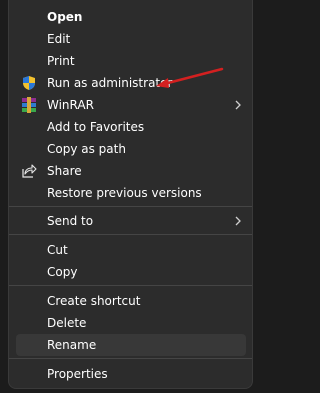 This screenshot has width=320, height=393. Describe the element at coordinates (86, 149) in the screenshot. I see `menu-item-label: Copy as path` at that location.